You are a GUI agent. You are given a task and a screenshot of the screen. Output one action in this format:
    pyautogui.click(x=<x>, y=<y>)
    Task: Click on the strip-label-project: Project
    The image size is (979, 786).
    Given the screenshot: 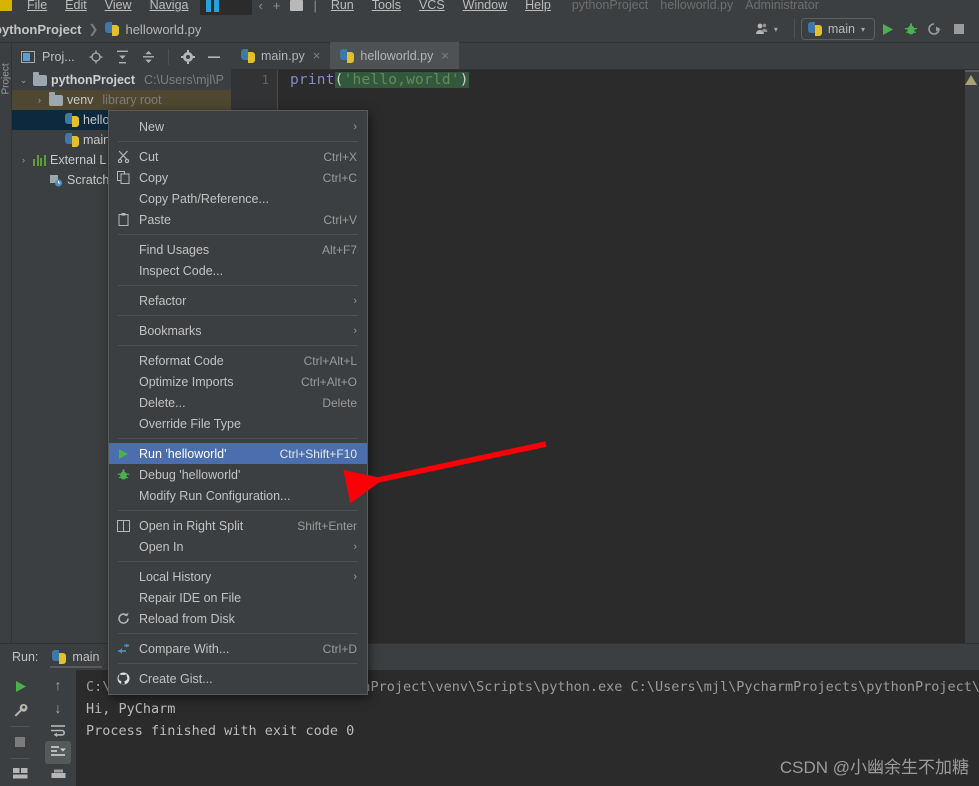 What is the action you would take?
    pyautogui.click(x=6, y=74)
    